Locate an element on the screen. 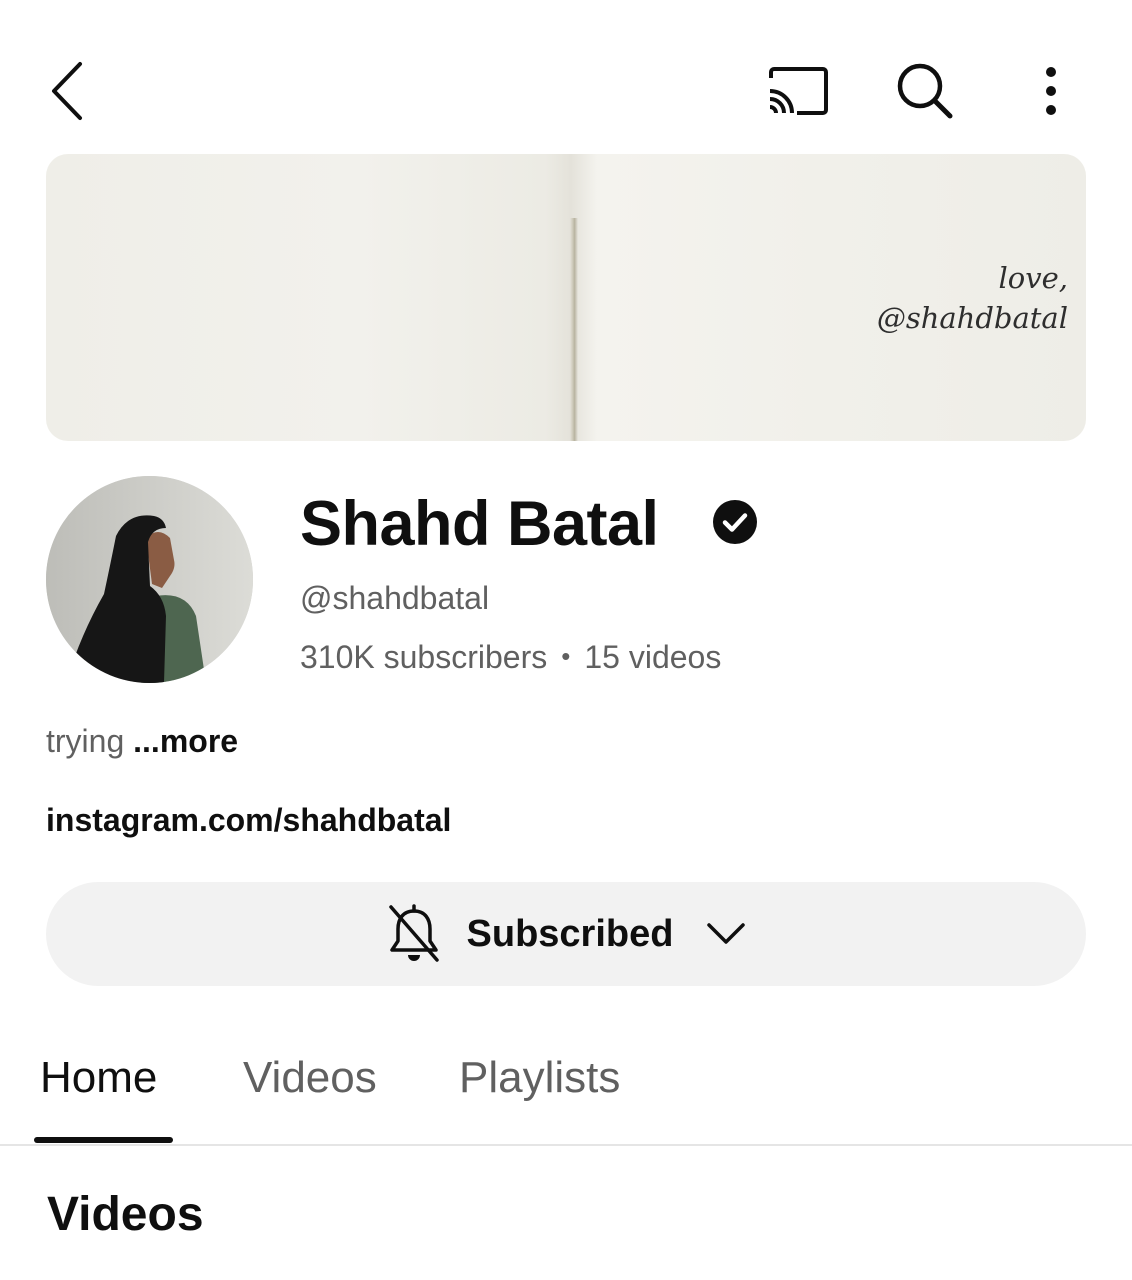  avatar-image is located at coordinates (149, 579).